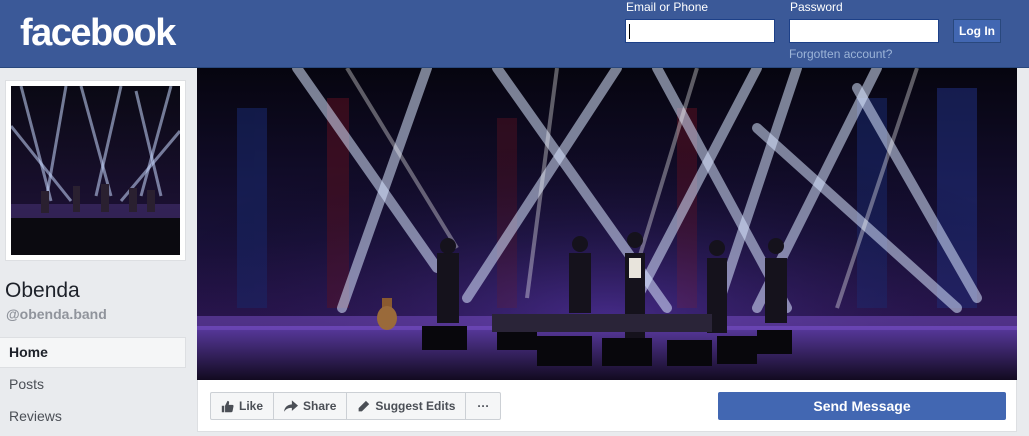  Describe the element at coordinates (667, 7) in the screenshot. I see `email-label: Email or Phone` at that location.